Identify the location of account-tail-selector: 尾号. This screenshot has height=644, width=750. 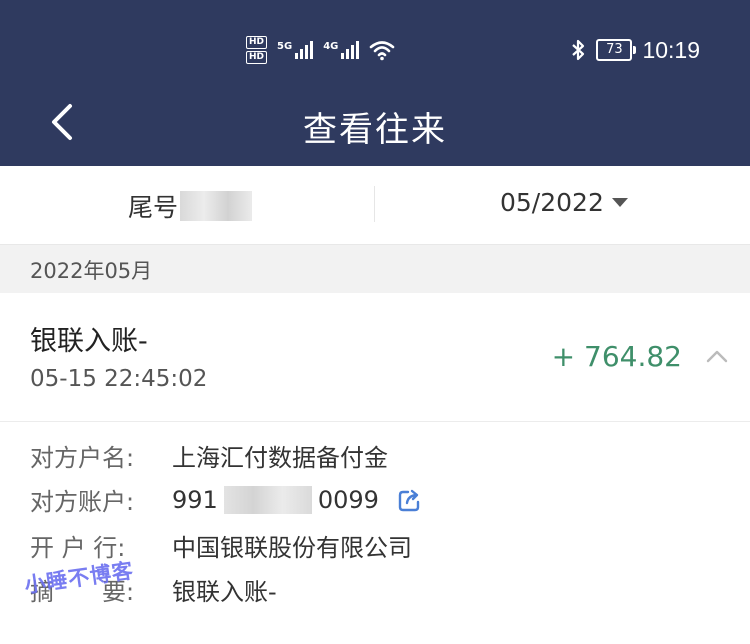
(190, 206).